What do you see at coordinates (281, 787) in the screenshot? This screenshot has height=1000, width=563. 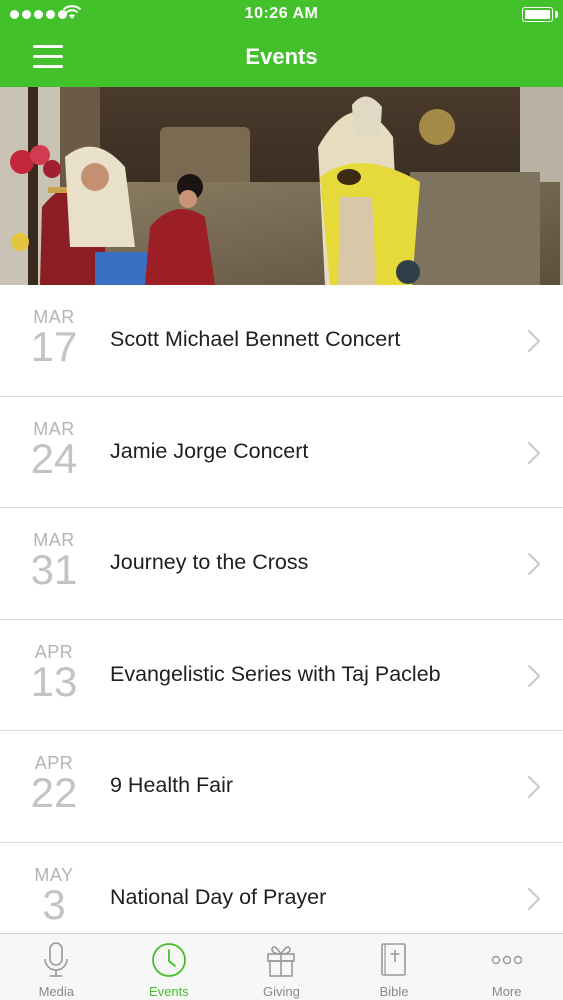 I see `event-row: APR 22 9 Health Fair` at bounding box center [281, 787].